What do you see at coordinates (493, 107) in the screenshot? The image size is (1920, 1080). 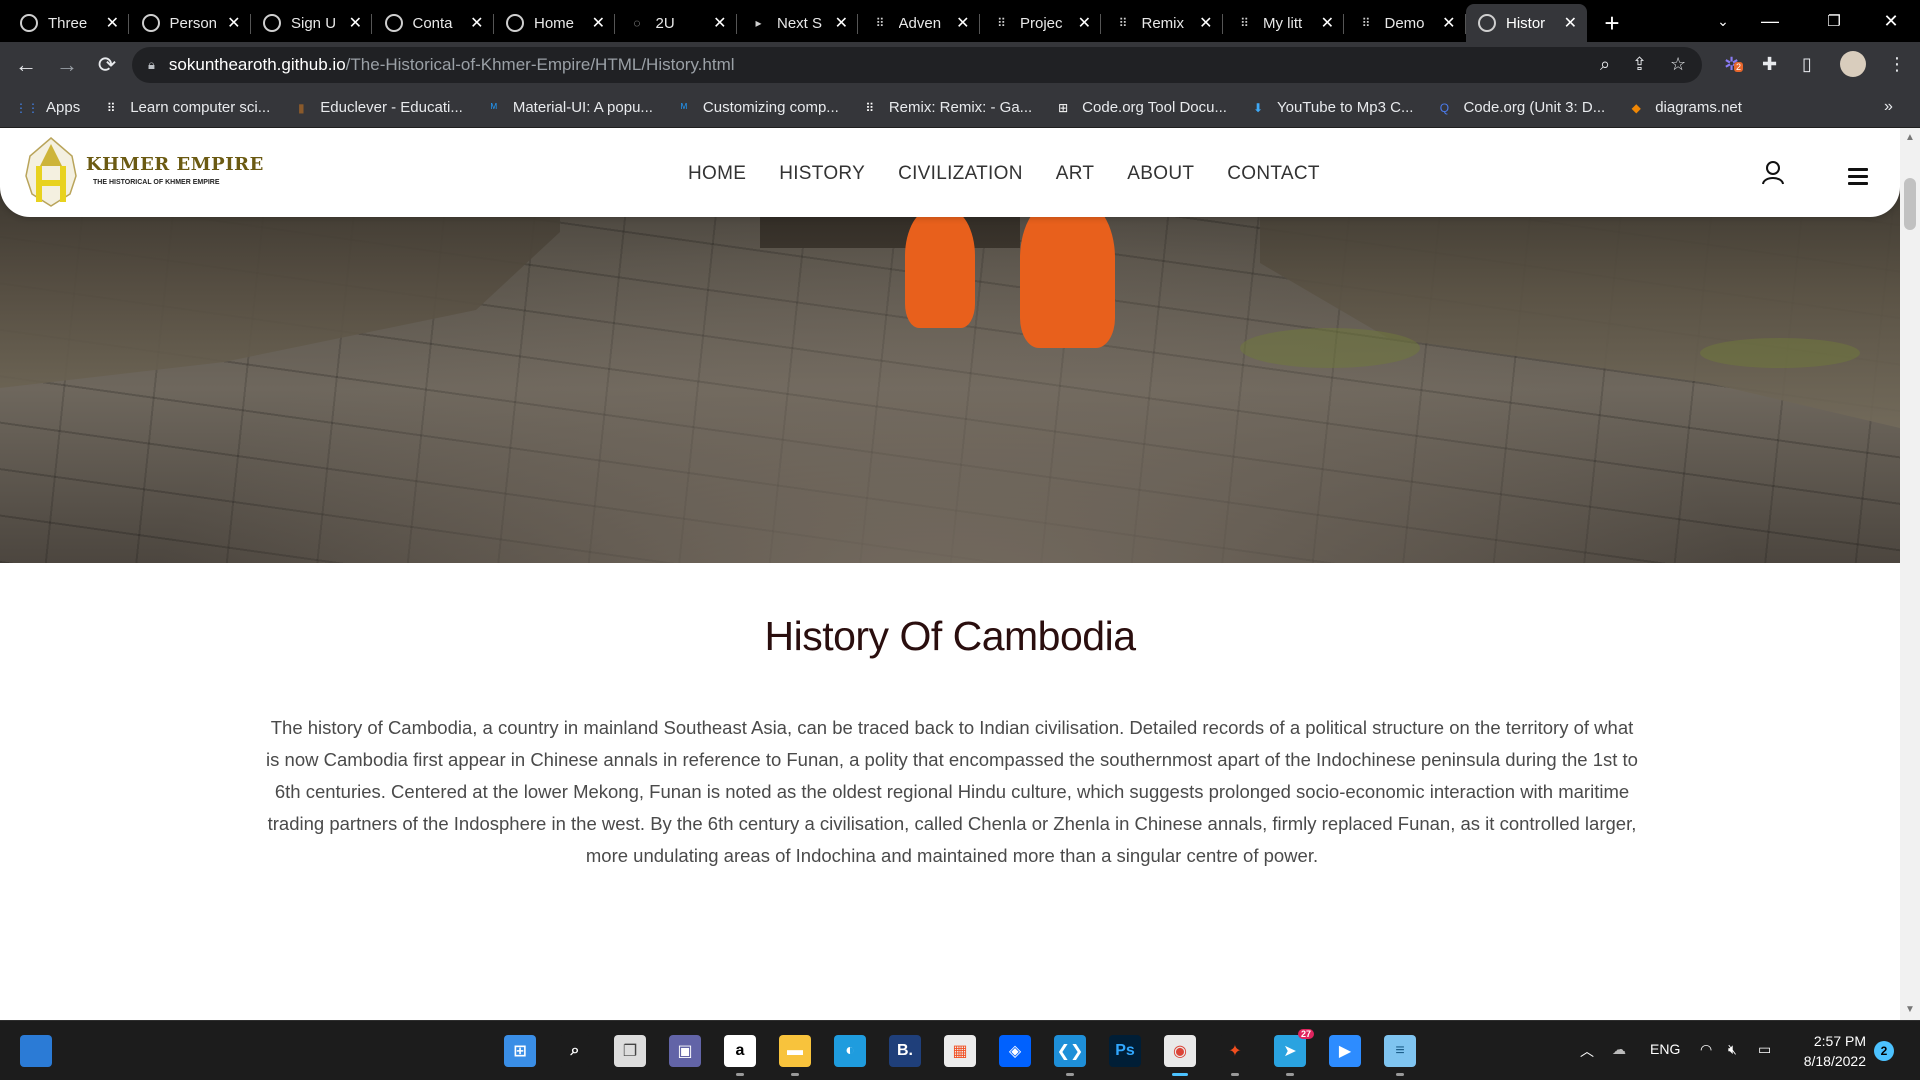 I see `mui-icon: ᴹ` at bounding box center [493, 107].